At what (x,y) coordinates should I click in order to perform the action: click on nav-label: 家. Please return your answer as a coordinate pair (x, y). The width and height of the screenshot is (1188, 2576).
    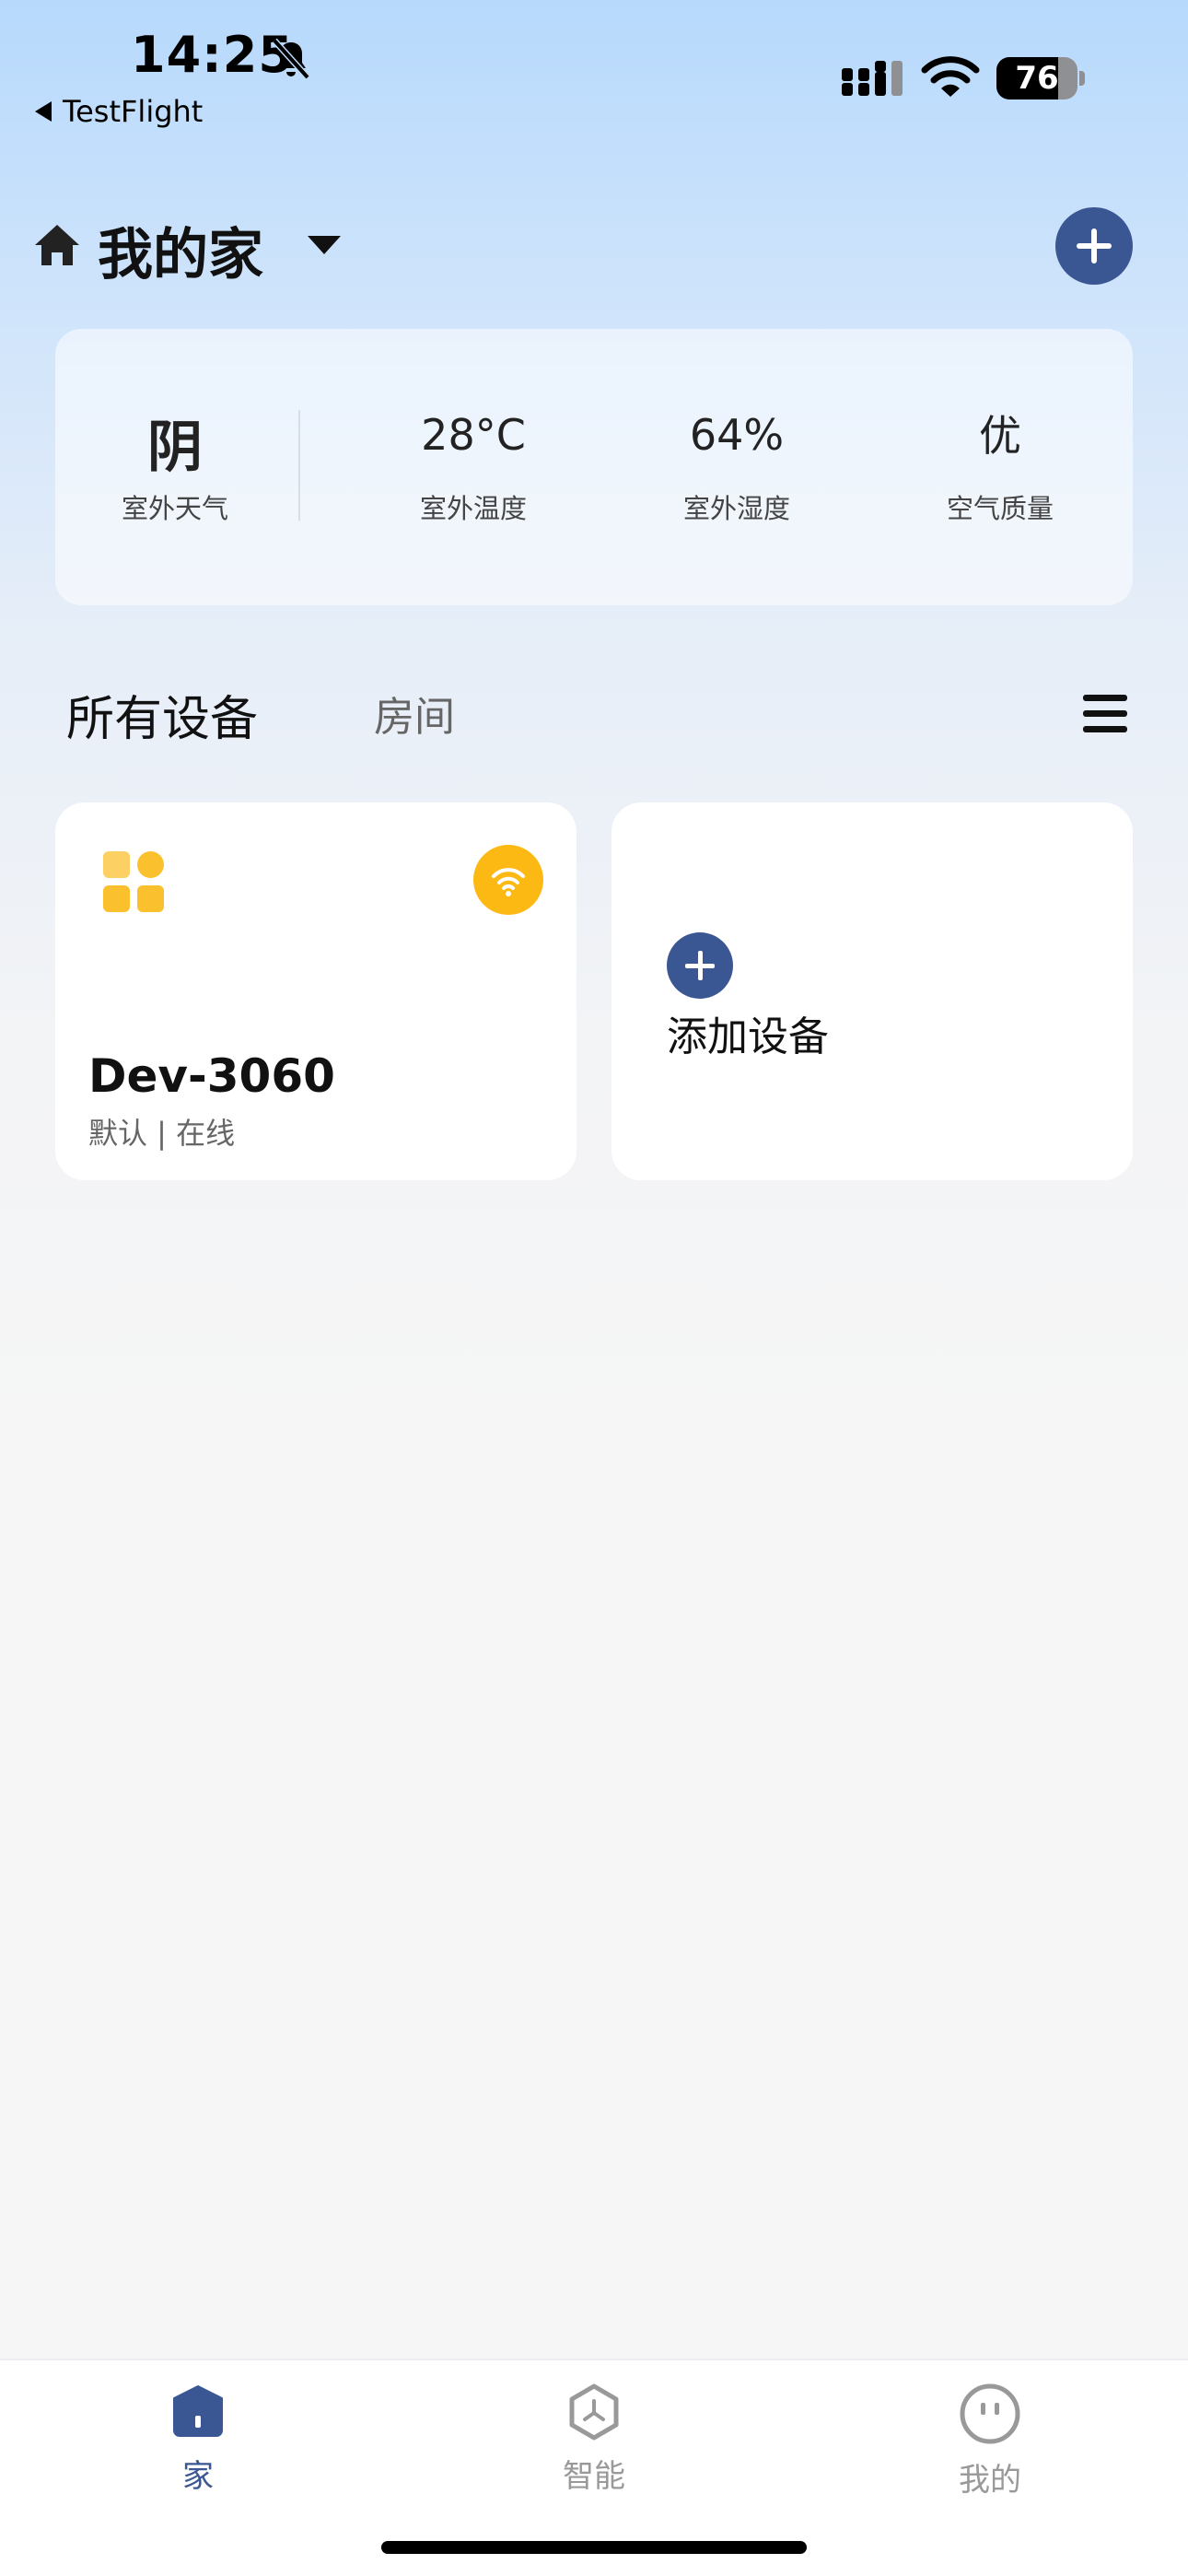
    Looking at the image, I should click on (198, 2476).